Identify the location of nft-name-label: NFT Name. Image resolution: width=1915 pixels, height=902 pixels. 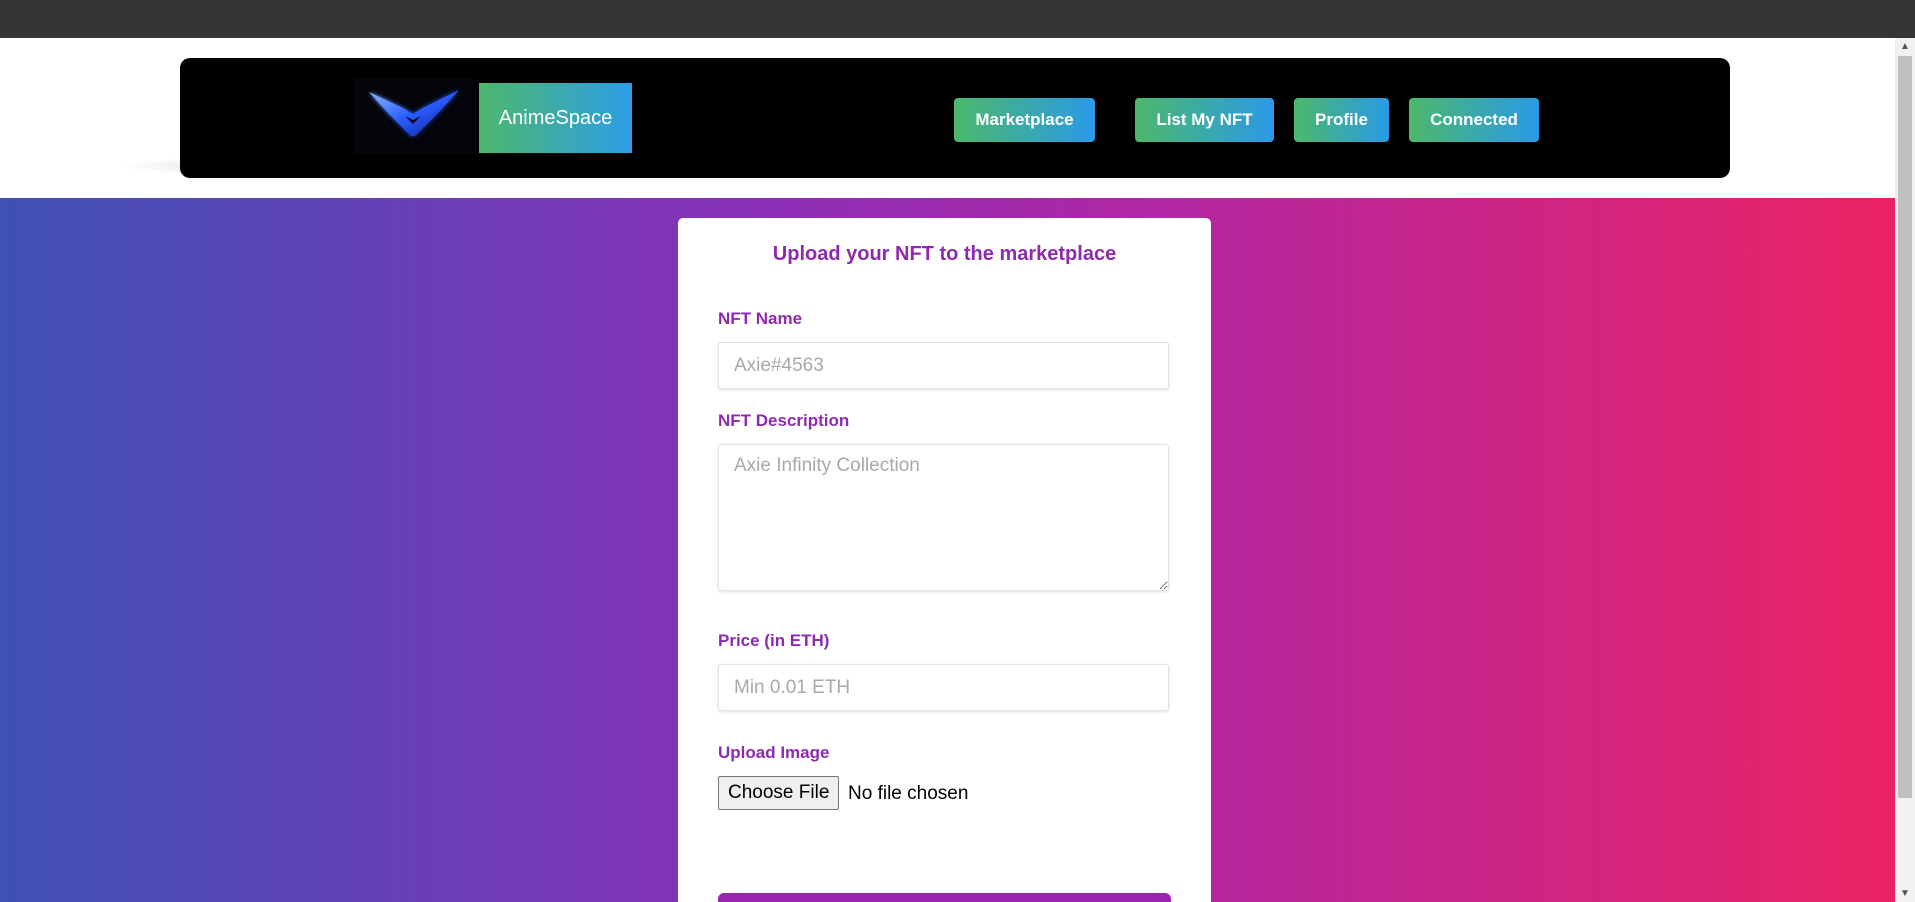
(760, 318).